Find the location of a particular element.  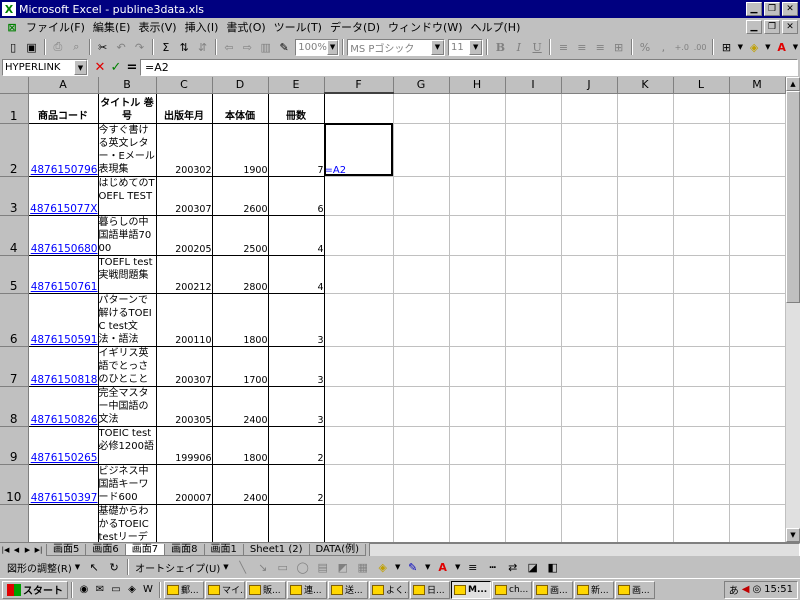

comma-button: , is located at coordinates (663, 47).